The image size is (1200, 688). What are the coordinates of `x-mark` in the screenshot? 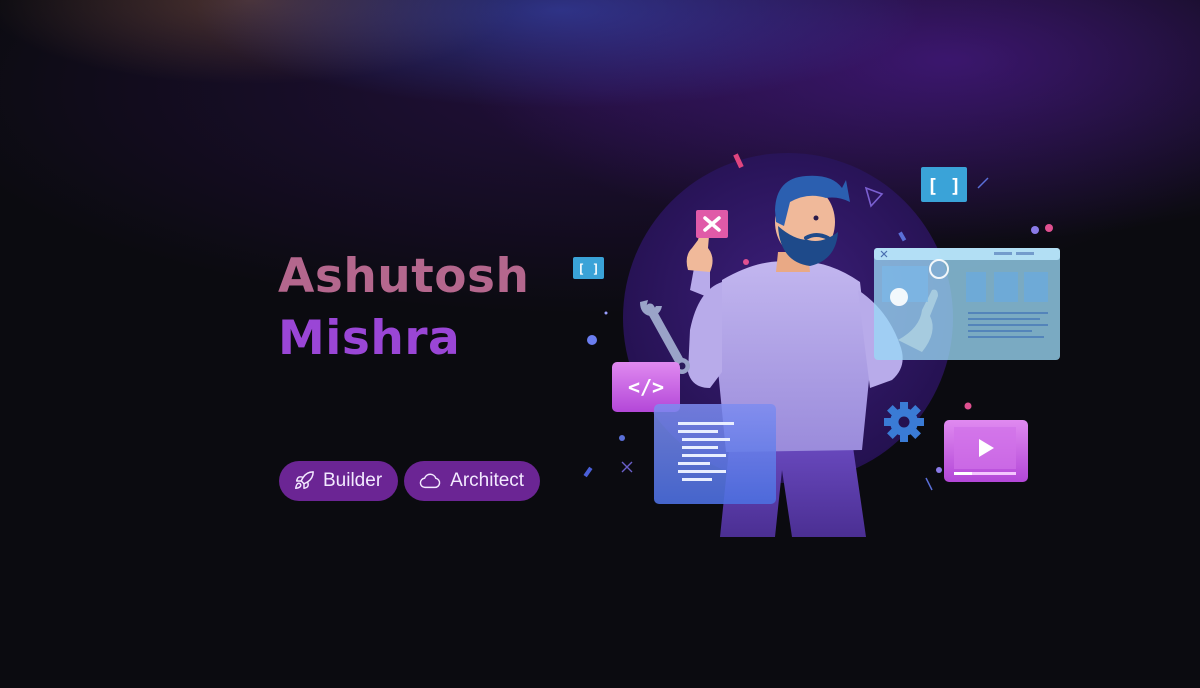 It's located at (627, 467).